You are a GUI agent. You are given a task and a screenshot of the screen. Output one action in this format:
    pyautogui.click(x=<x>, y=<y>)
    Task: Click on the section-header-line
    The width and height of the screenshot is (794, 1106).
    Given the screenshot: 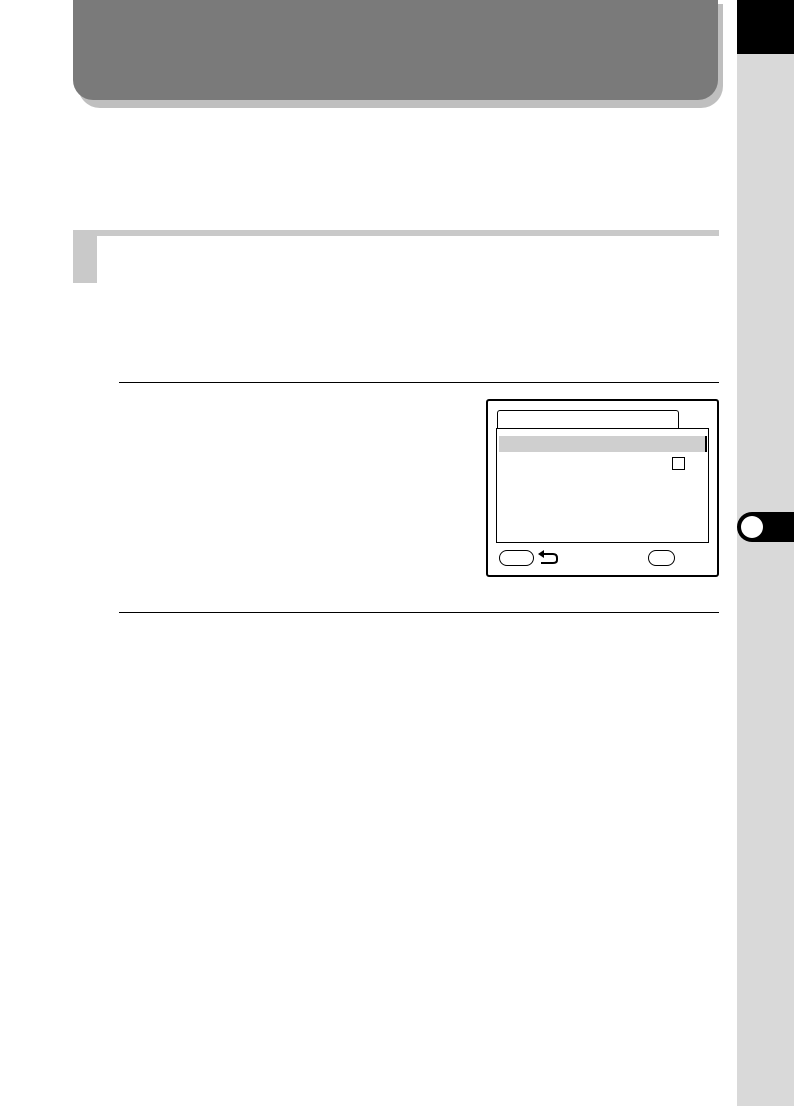 What is the action you would take?
    pyautogui.click(x=396, y=233)
    